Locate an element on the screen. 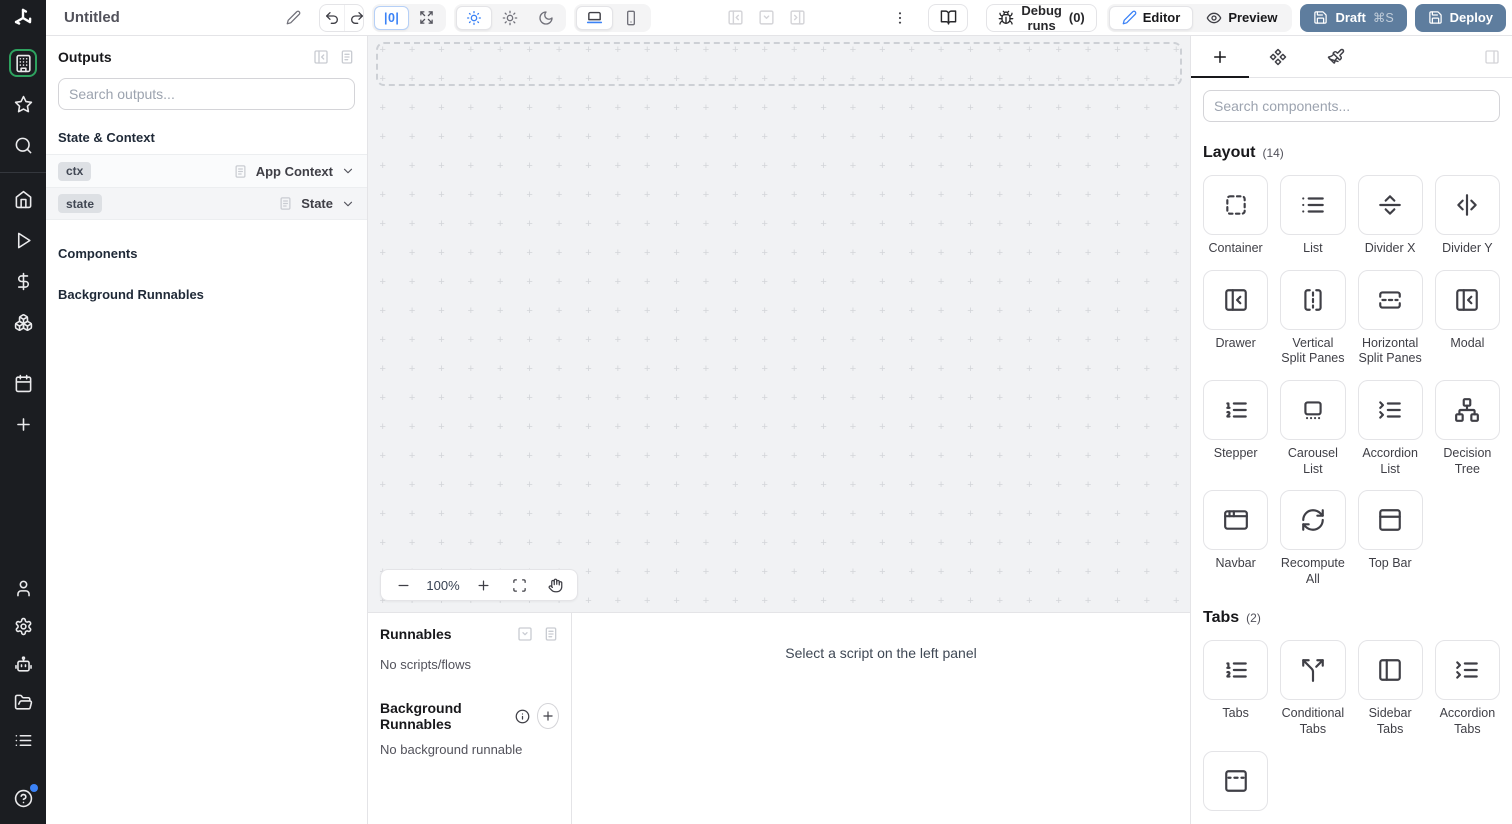  state-chevron-icon is located at coordinates (348, 204).